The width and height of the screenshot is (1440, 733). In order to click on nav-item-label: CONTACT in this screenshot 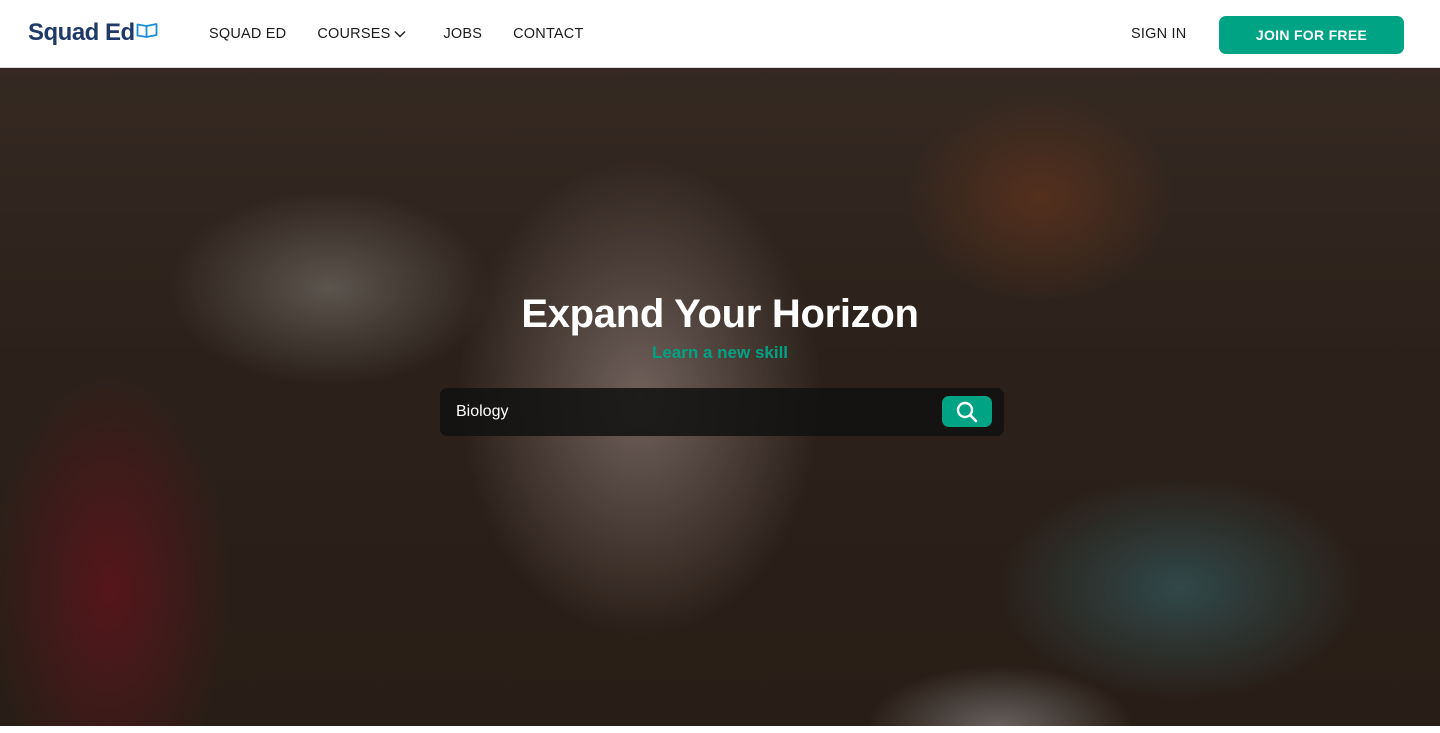, I will do `click(548, 34)`.